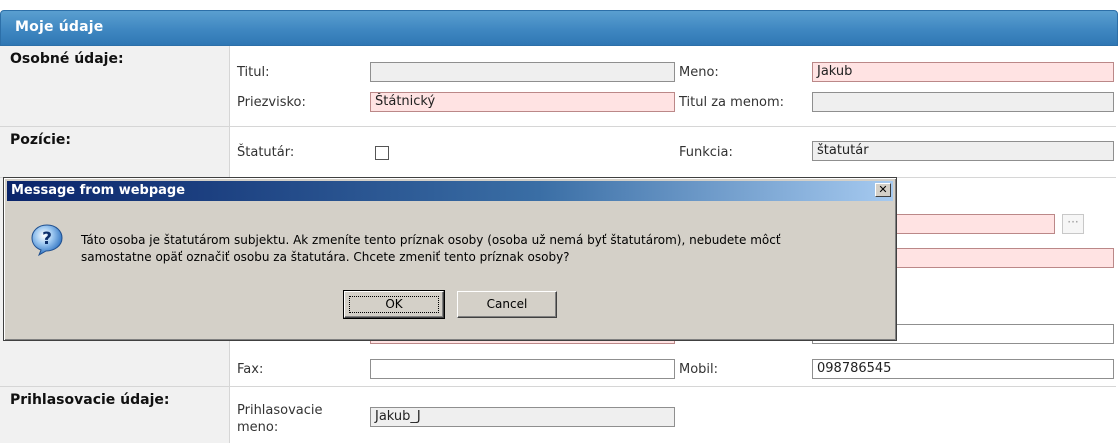 This screenshot has height=443, width=1118. I want to click on priezvisko-label: Priezvisko:, so click(271, 102).